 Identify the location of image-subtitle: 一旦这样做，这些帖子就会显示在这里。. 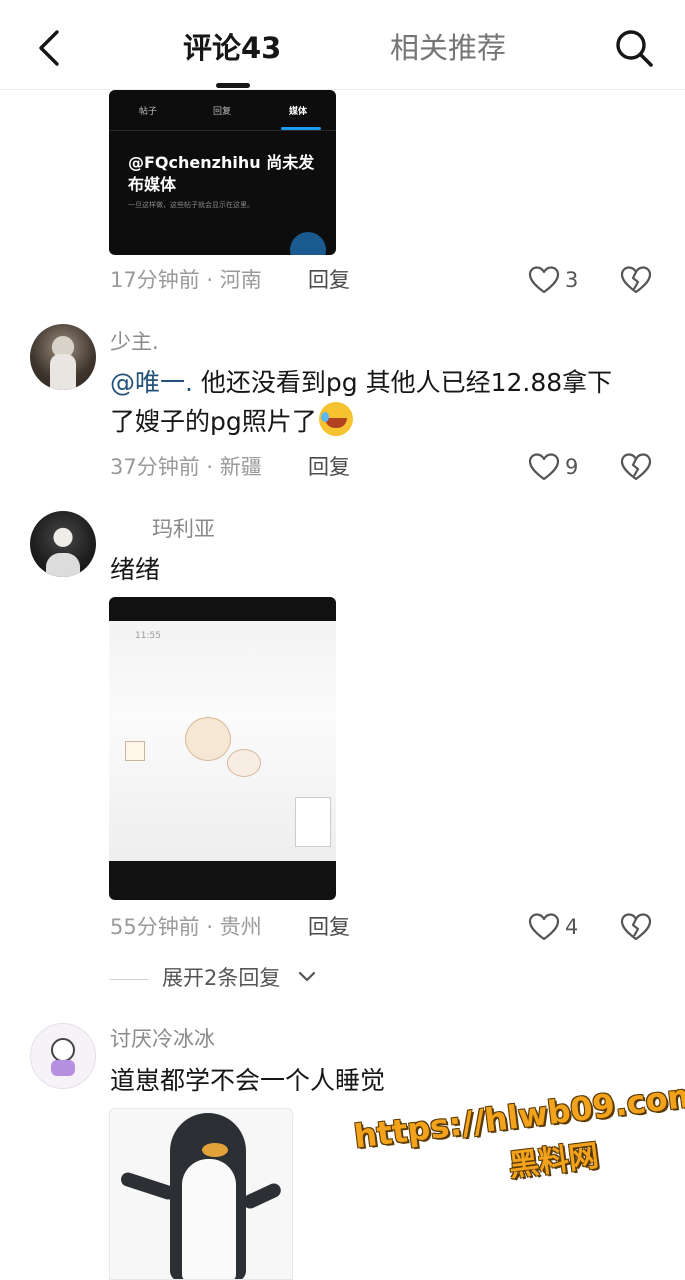
(191, 205).